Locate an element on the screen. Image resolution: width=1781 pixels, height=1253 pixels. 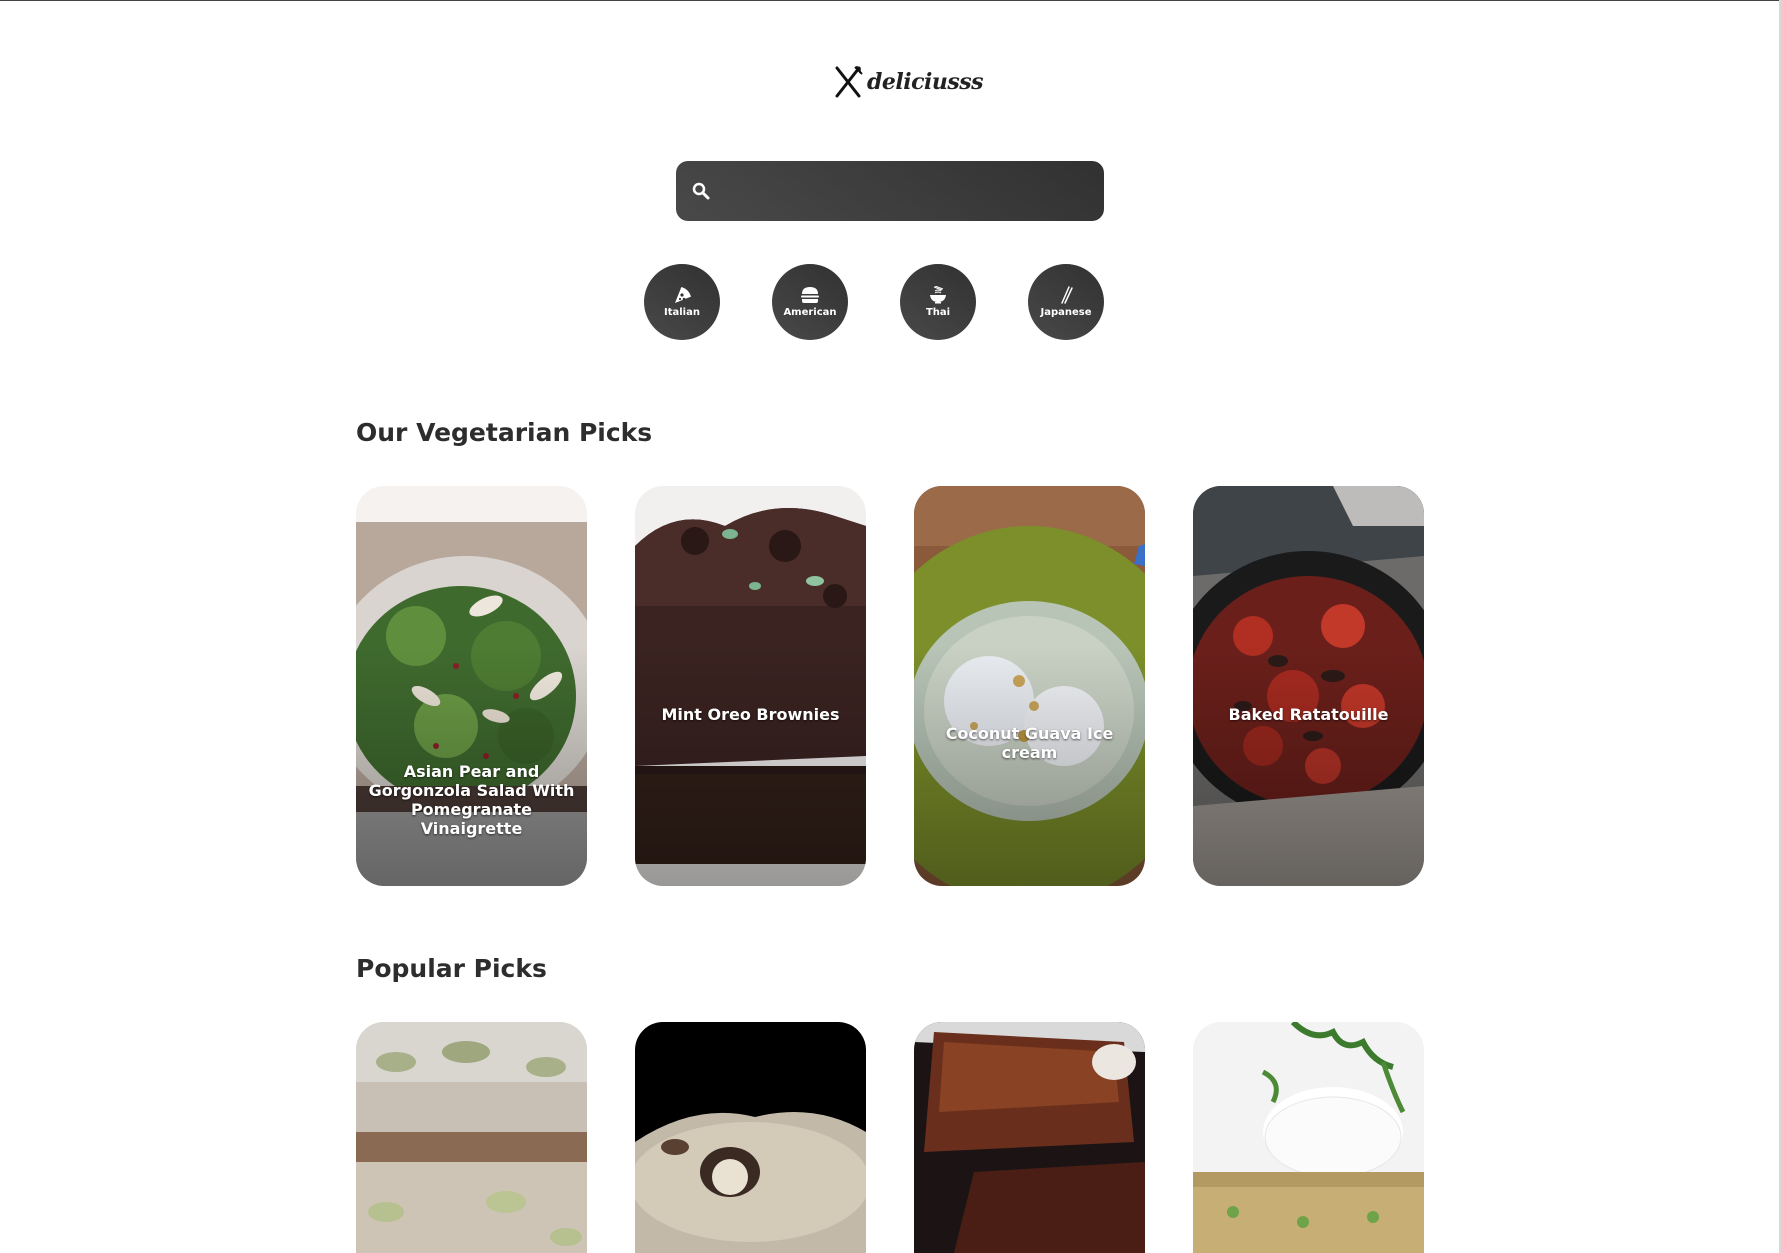
fork-knife-icon is located at coordinates (849, 82).